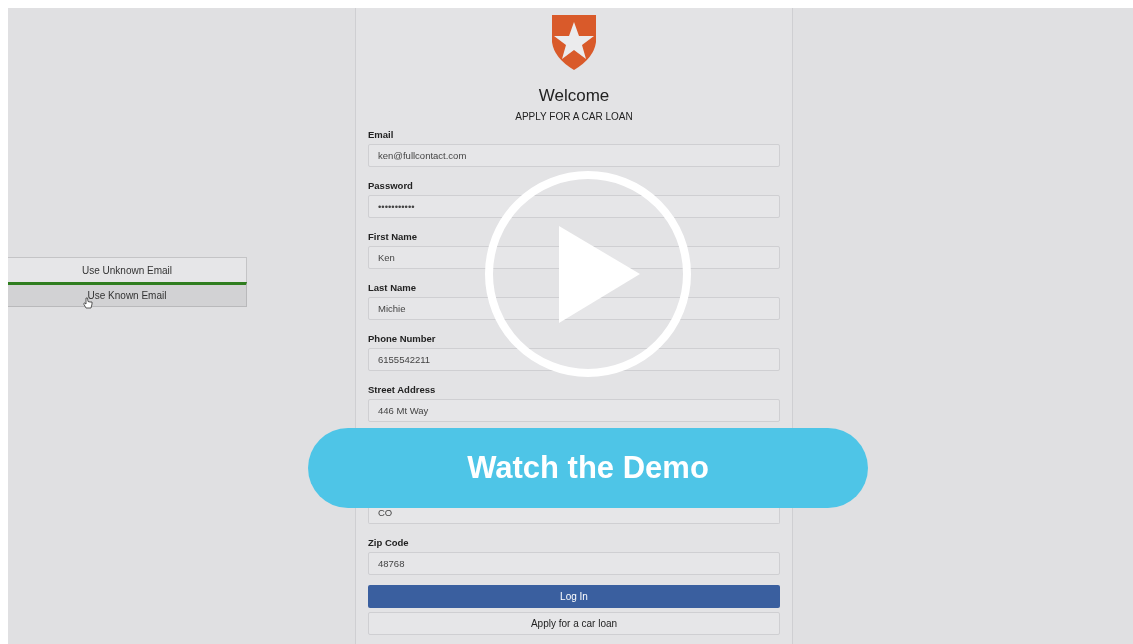 The image size is (1133, 644). Describe the element at coordinates (574, 206) in the screenshot. I see `input-field: •••••••••••` at that location.